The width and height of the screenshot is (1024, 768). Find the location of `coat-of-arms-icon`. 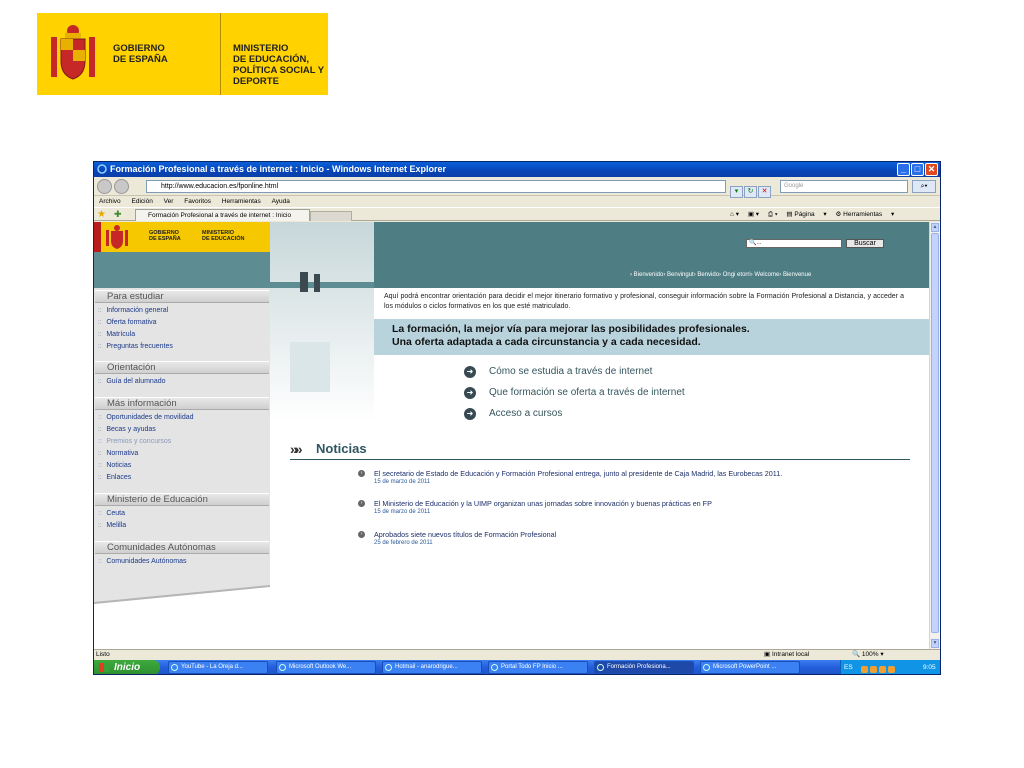

coat-of-arms-icon is located at coordinates (73, 52).